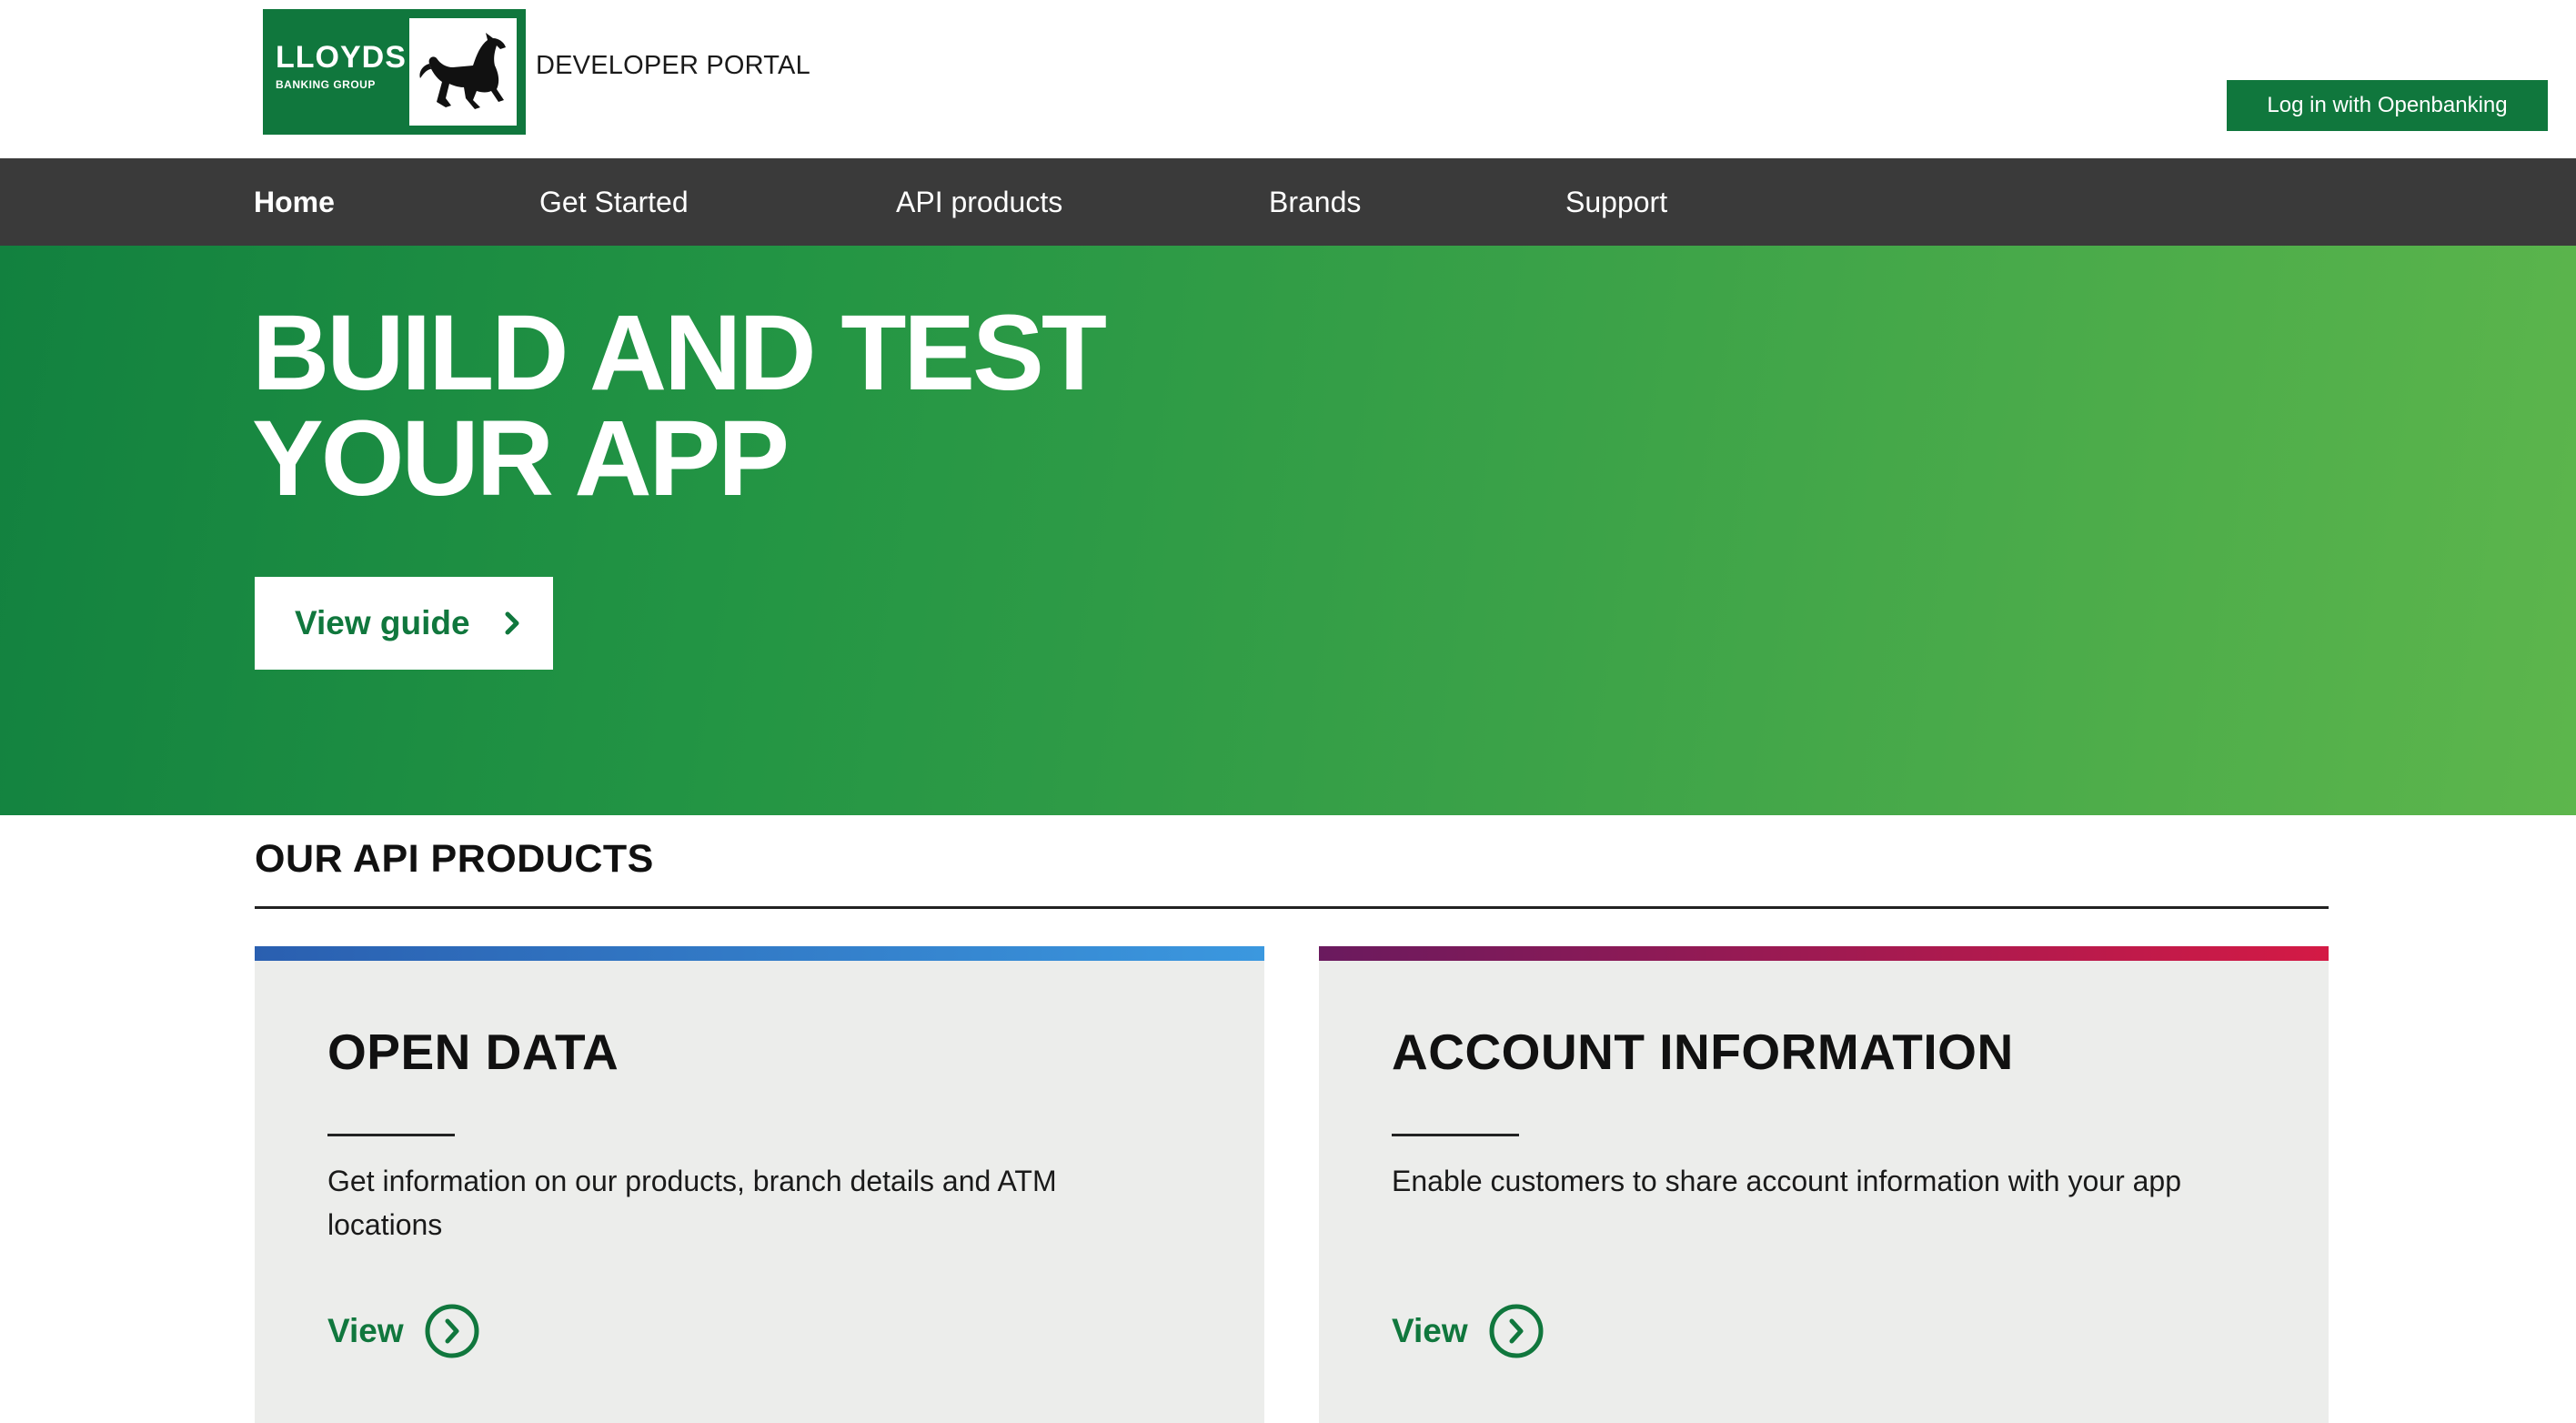  Describe the element at coordinates (454, 859) in the screenshot. I see `section-title-api-products: OUR API PRODUCTS` at that location.